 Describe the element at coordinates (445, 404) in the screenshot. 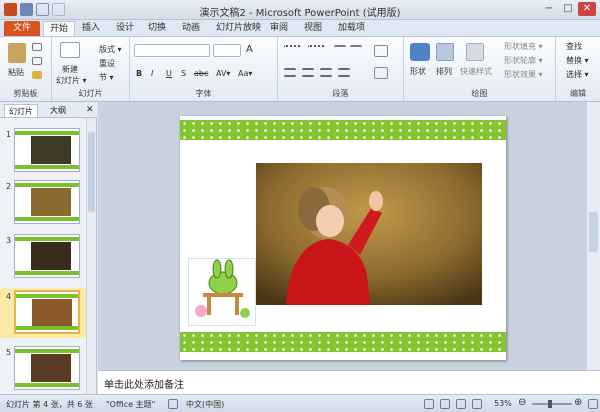

I see `slide-sorter-icon` at that location.